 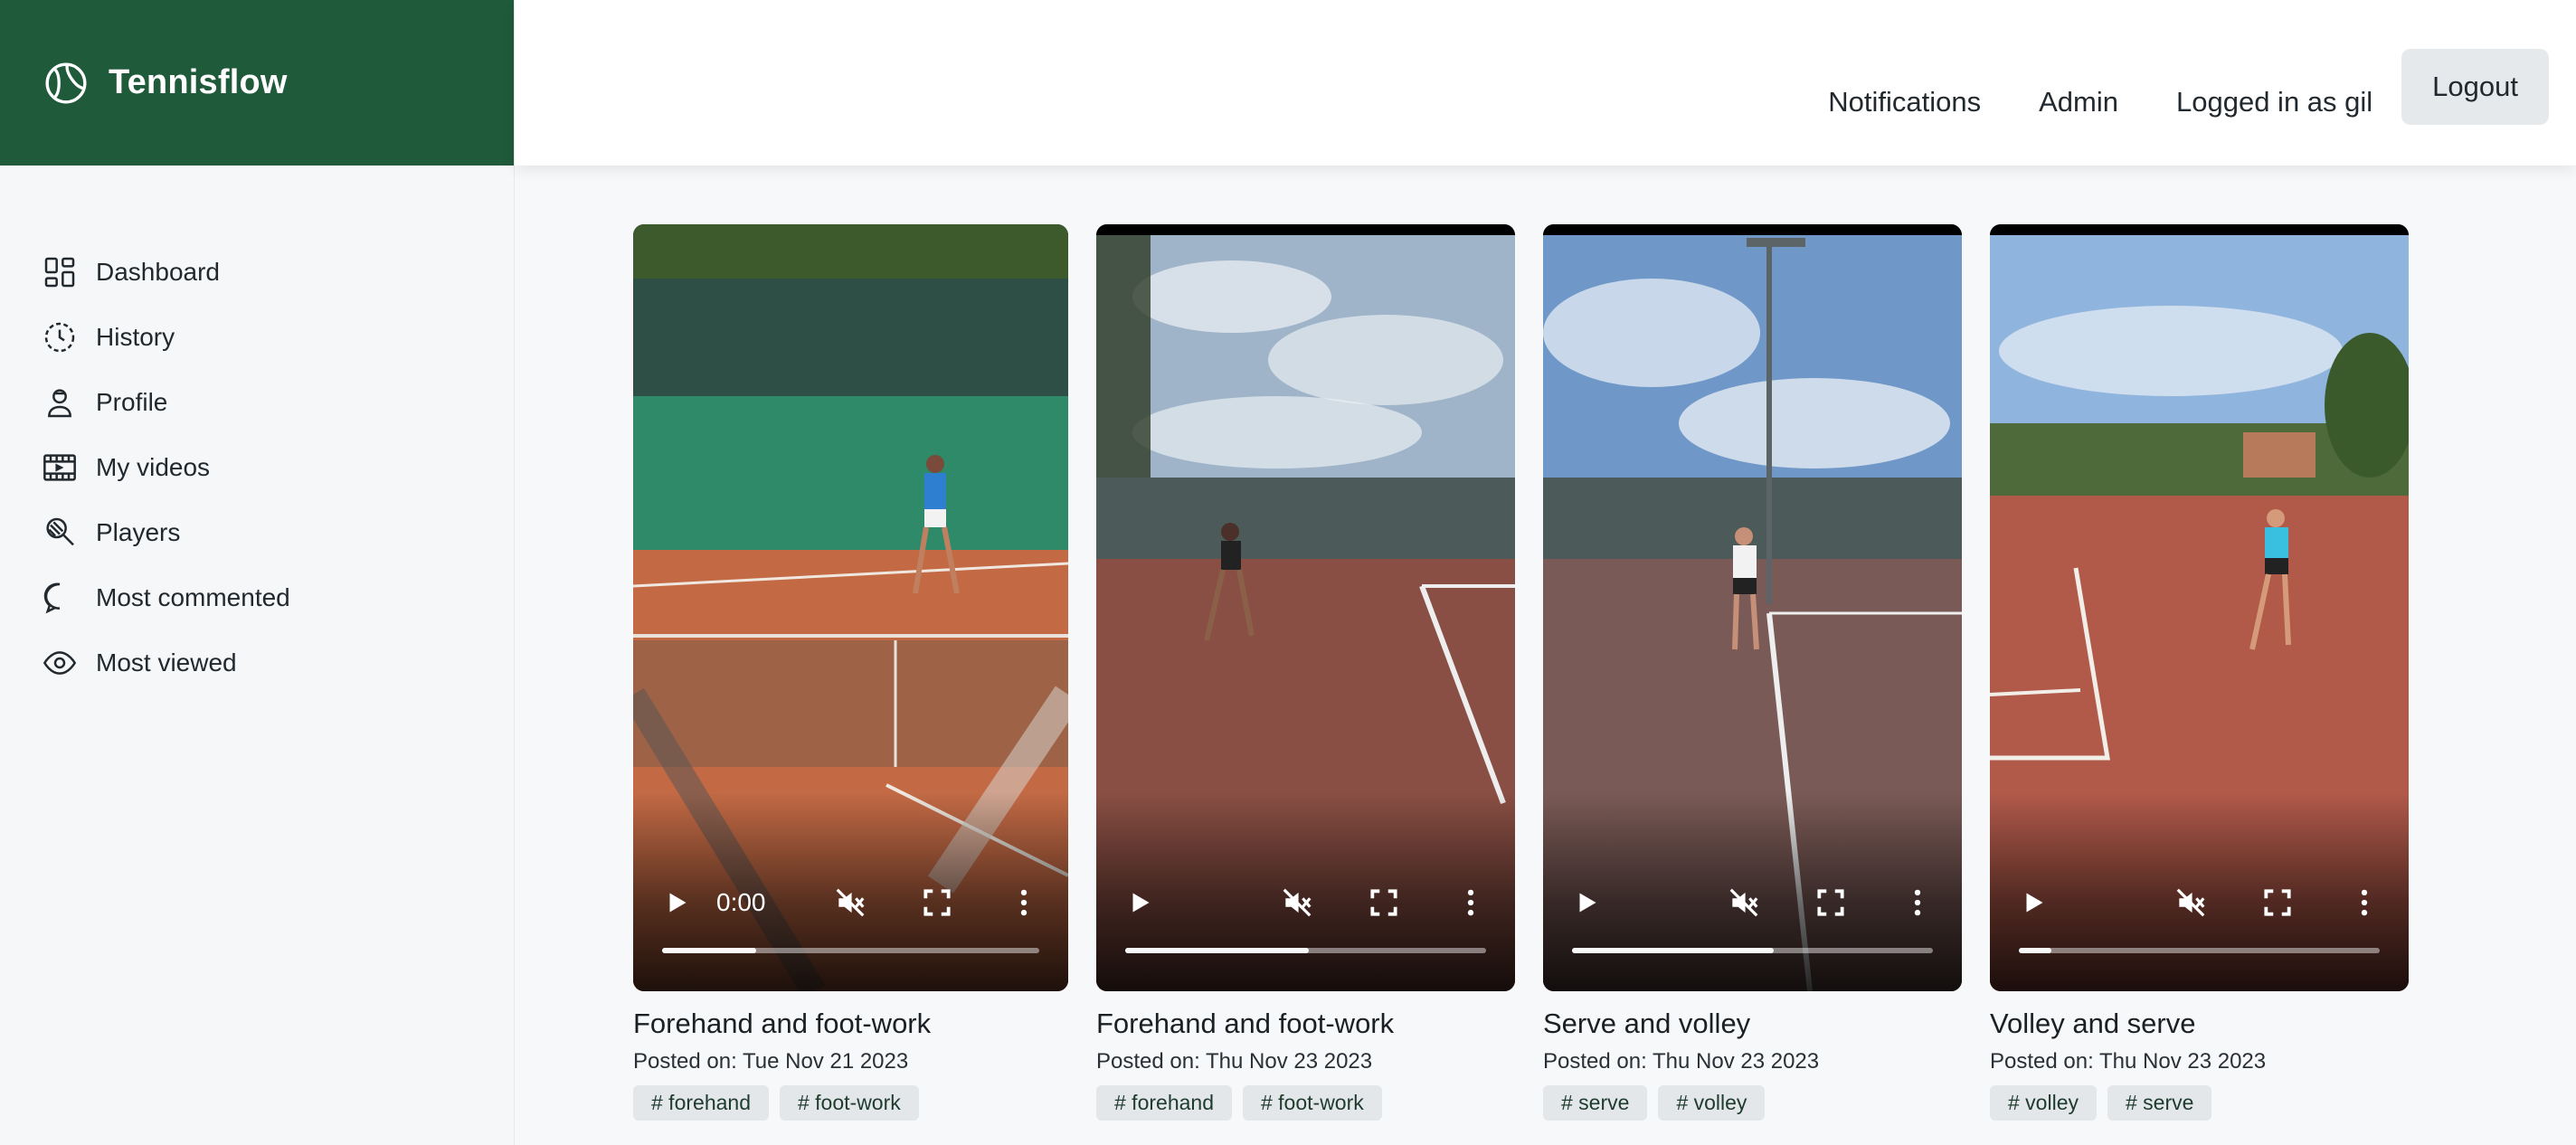 I want to click on notifications-link: Notifications, so click(x=1905, y=102).